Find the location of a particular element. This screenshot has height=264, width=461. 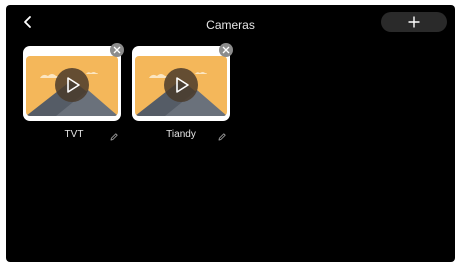

add-camera-button is located at coordinates (414, 22).